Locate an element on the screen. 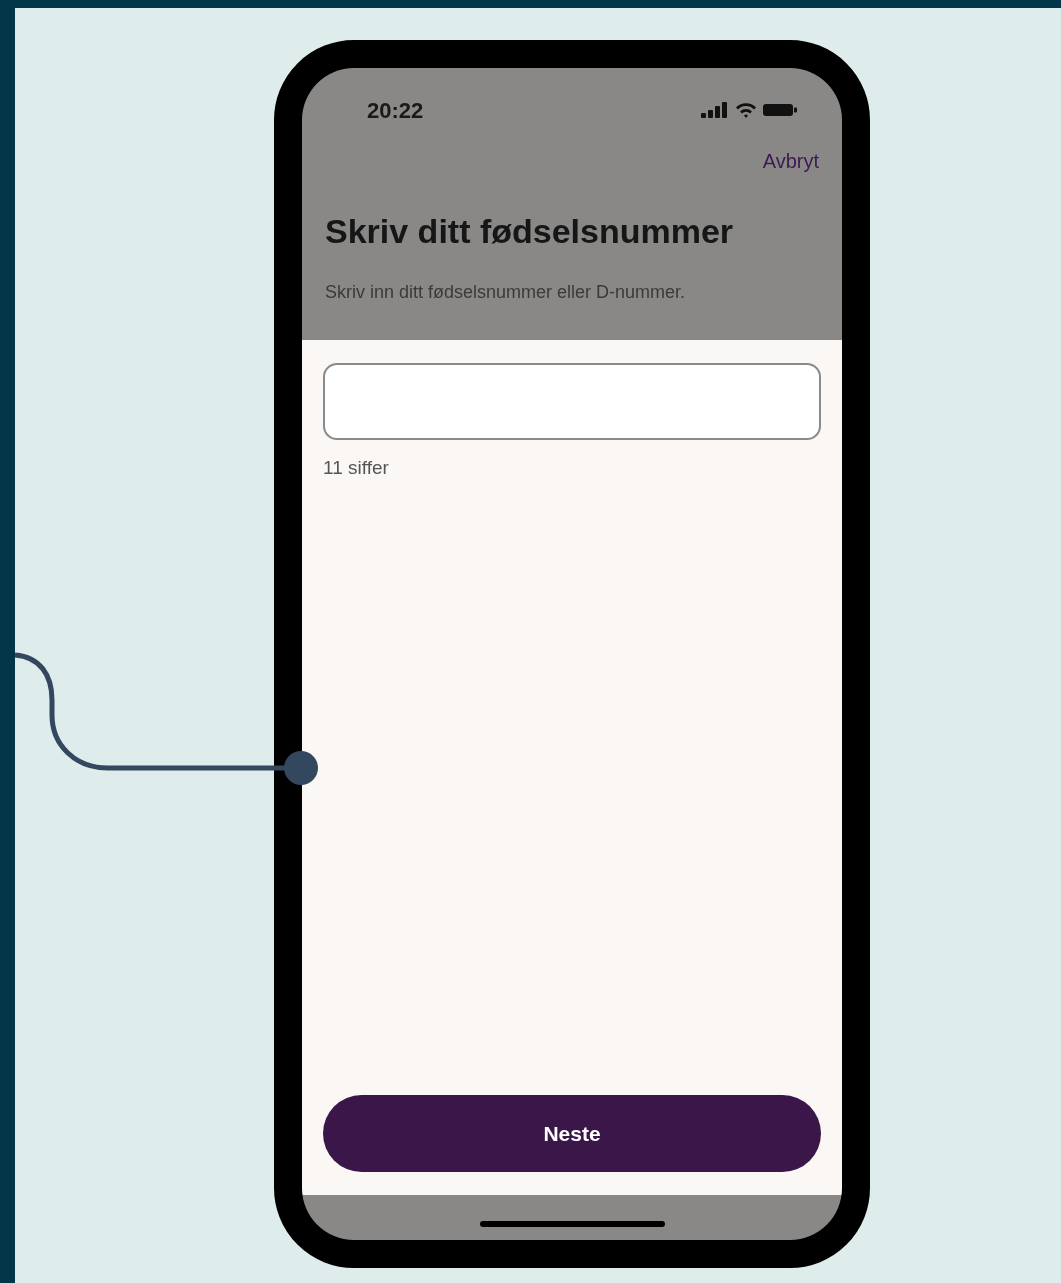 The height and width of the screenshot is (1283, 1061). signal-icon is located at coordinates (715, 110).